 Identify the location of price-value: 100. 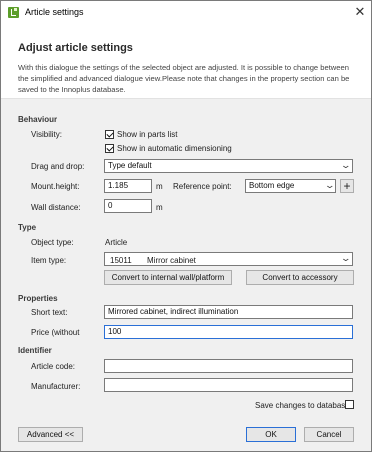
(115, 331).